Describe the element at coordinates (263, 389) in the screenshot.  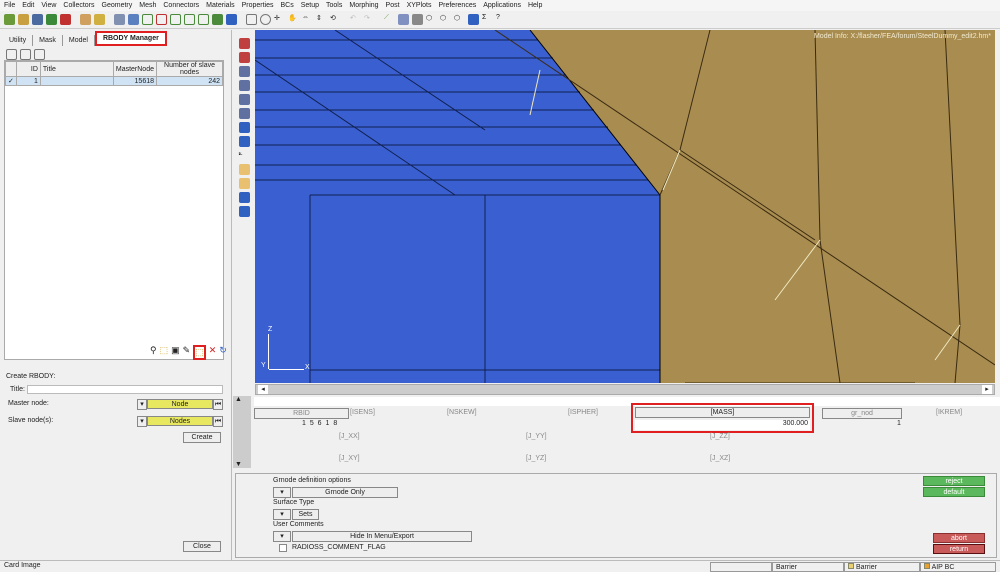
I see `scroll-left-icon: ◂` at that location.